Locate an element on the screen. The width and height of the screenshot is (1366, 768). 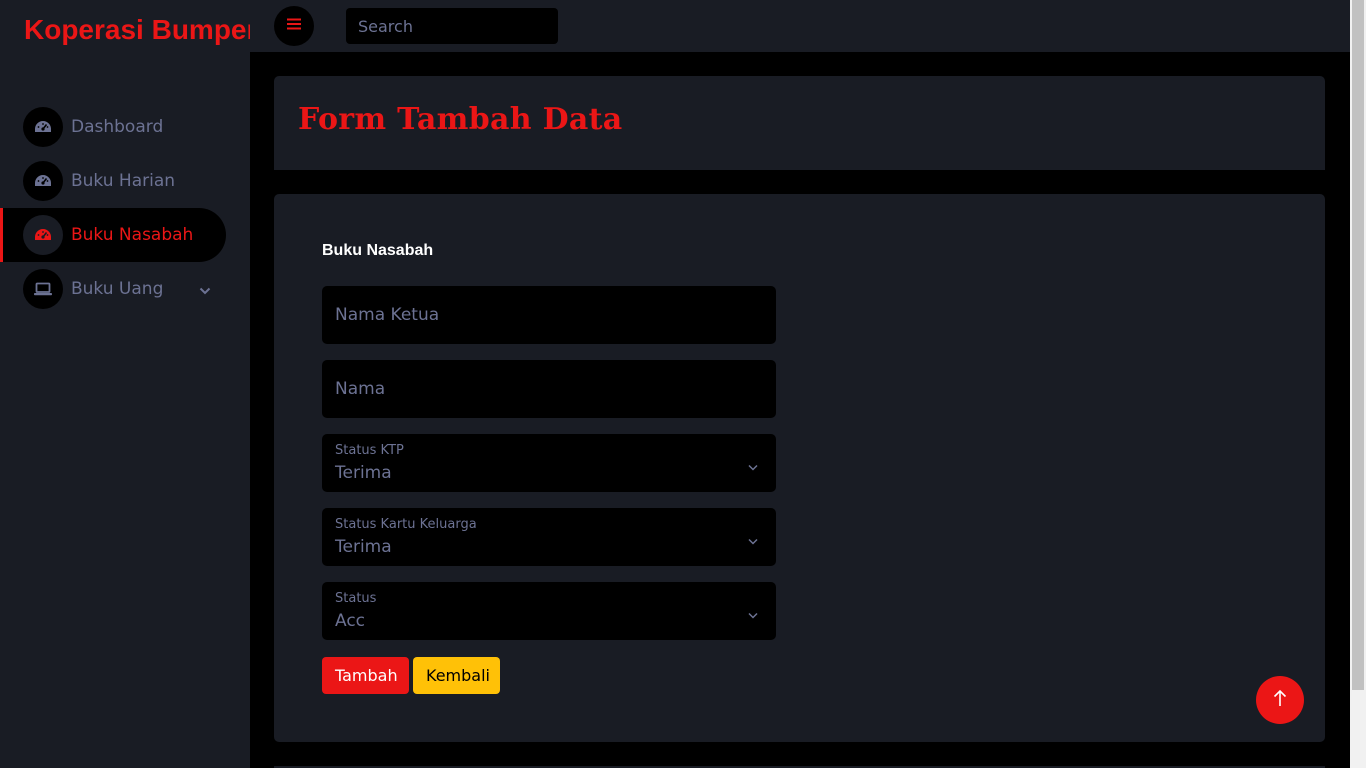
status-ktp-select: Status KTP Terima is located at coordinates (549, 463).